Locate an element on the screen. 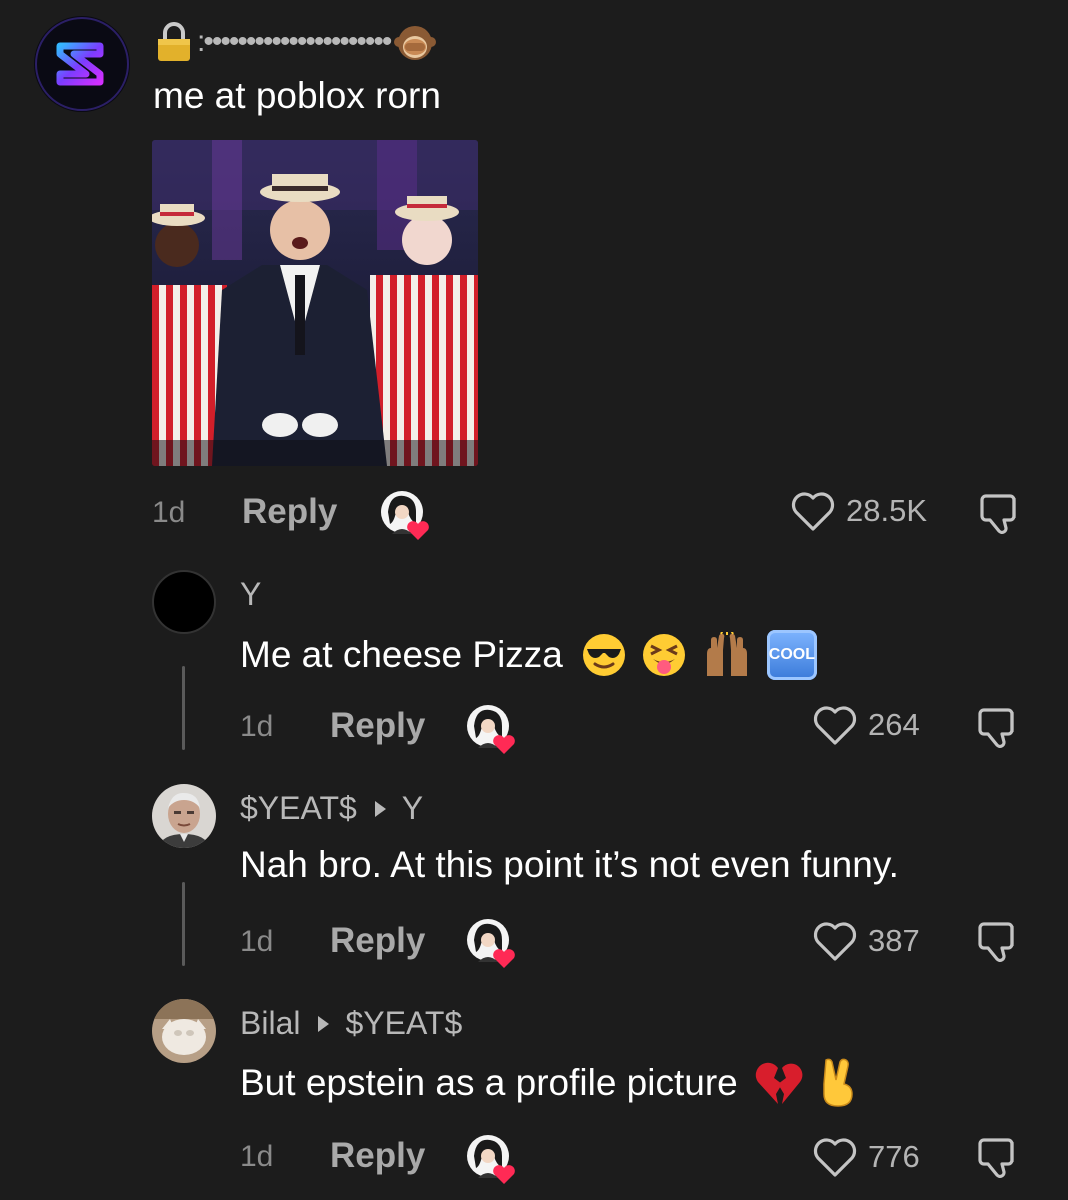  meme-illustration is located at coordinates (315, 303).